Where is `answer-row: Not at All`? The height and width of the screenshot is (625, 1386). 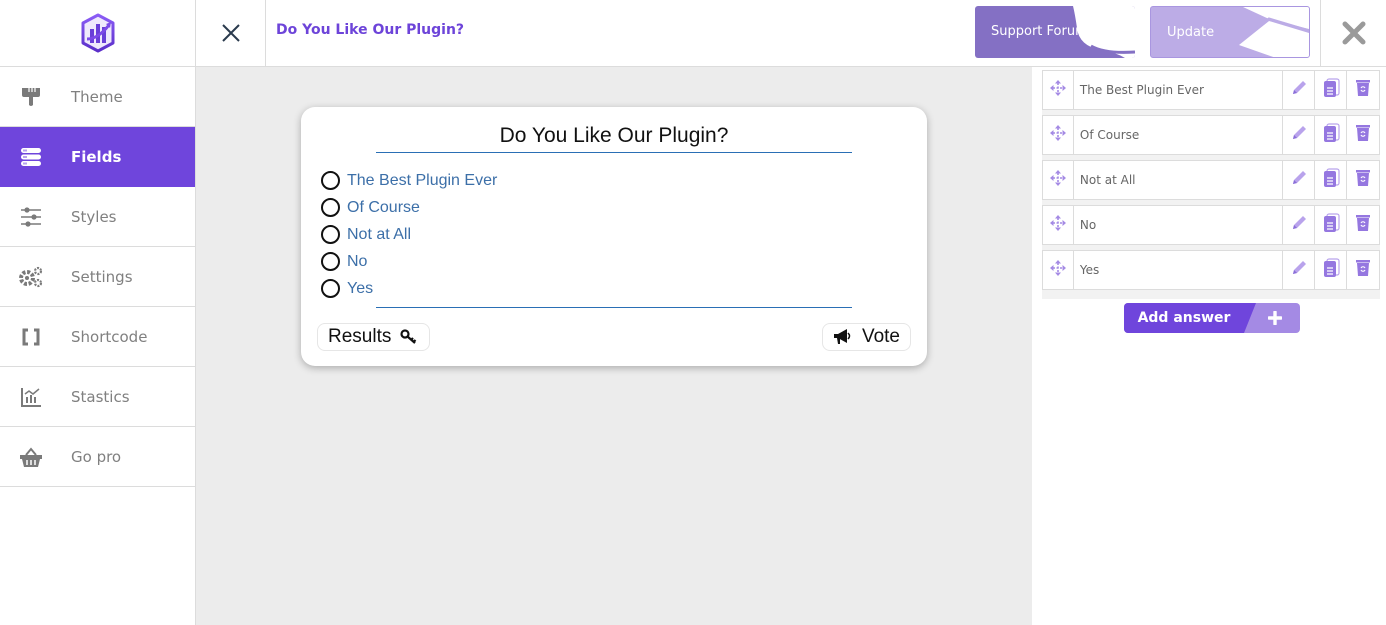 answer-row: Not at All is located at coordinates (1211, 180).